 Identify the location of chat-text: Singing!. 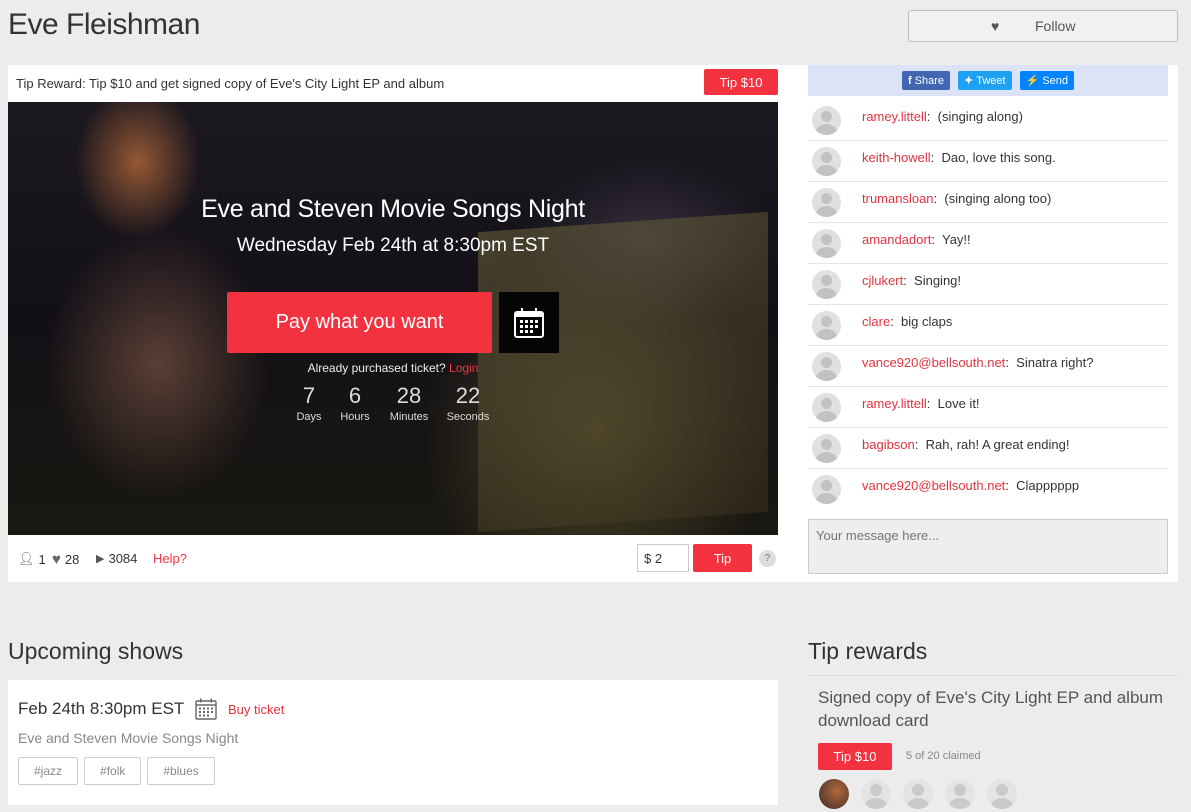
(938, 280).